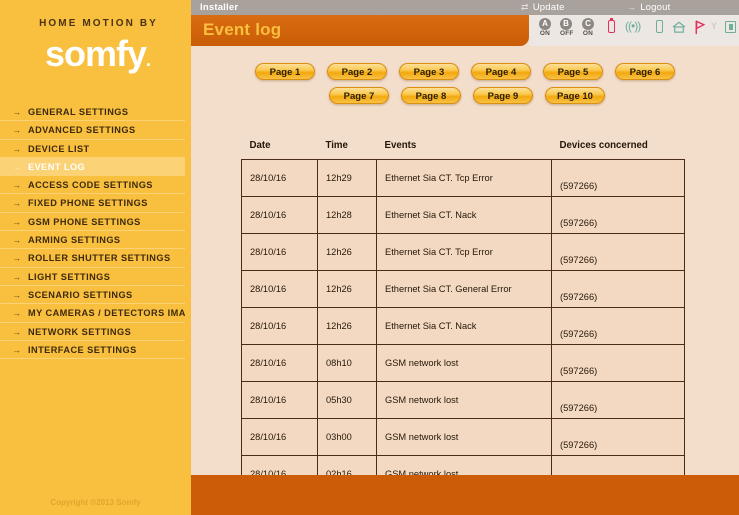 This screenshot has height=515, width=739. I want to click on zone-c-badge: C ON, so click(588, 27).